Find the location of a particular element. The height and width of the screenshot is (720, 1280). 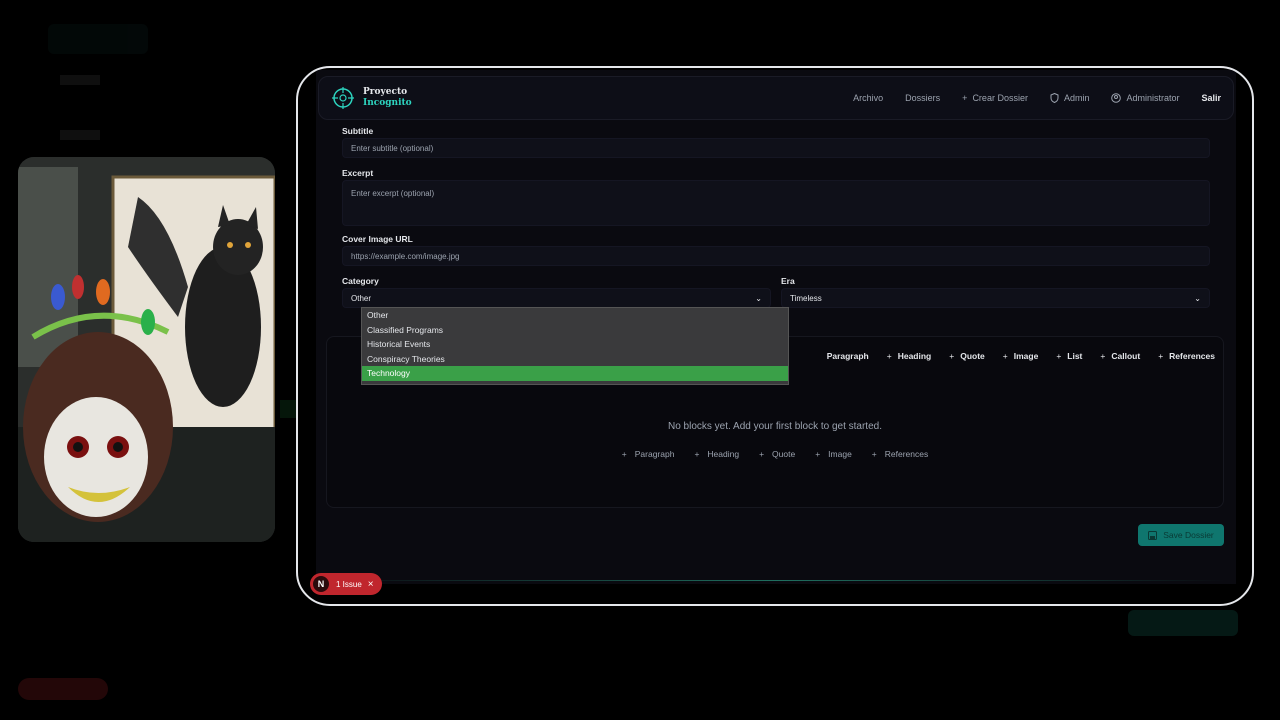

nav-user: Administrator is located at coordinates (1145, 98).